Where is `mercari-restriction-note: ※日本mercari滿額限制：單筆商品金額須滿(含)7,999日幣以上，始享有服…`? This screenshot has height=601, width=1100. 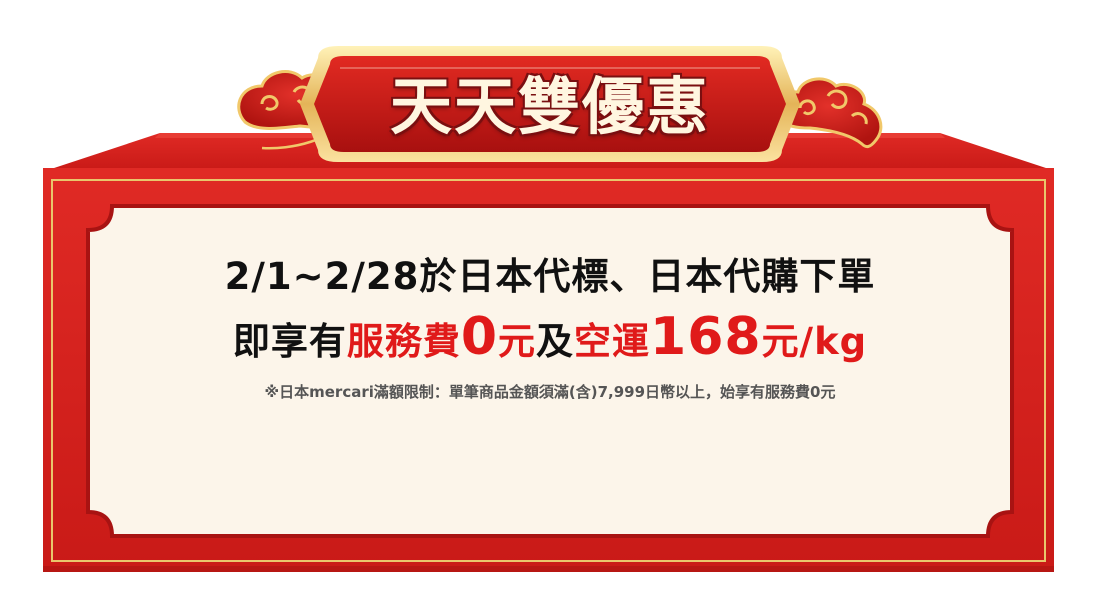 mercari-restriction-note: ※日本mercari滿額限制：單筆商品金額須滿(含)7,999日幣以上，始享有服… is located at coordinates (550, 392).